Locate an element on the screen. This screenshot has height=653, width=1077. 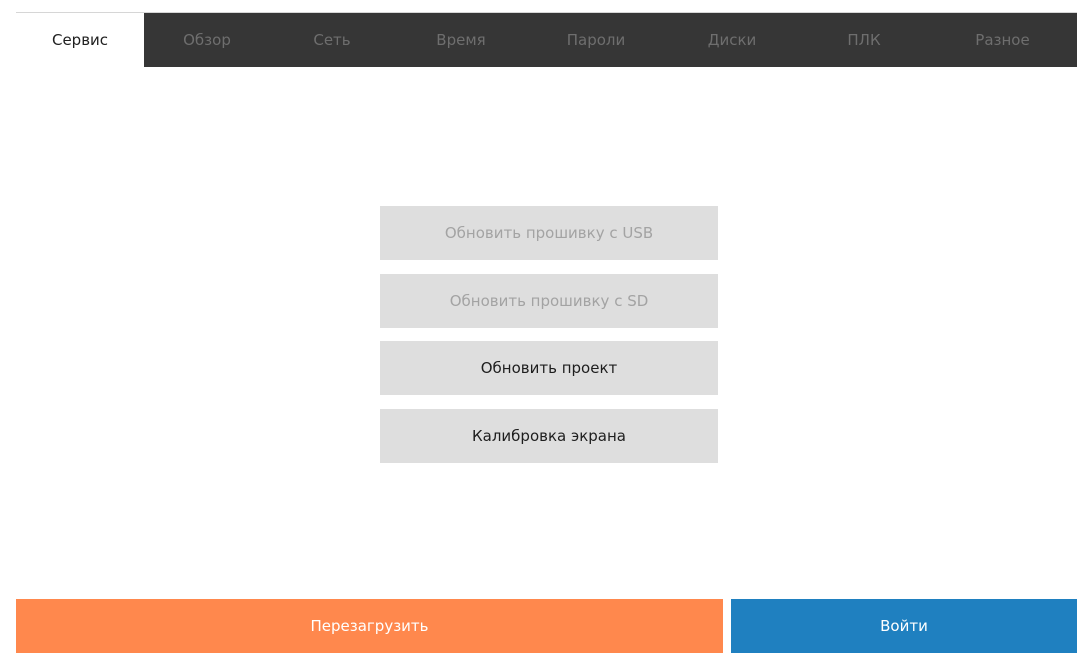
tab-service-label: Сервис is located at coordinates (80, 40).